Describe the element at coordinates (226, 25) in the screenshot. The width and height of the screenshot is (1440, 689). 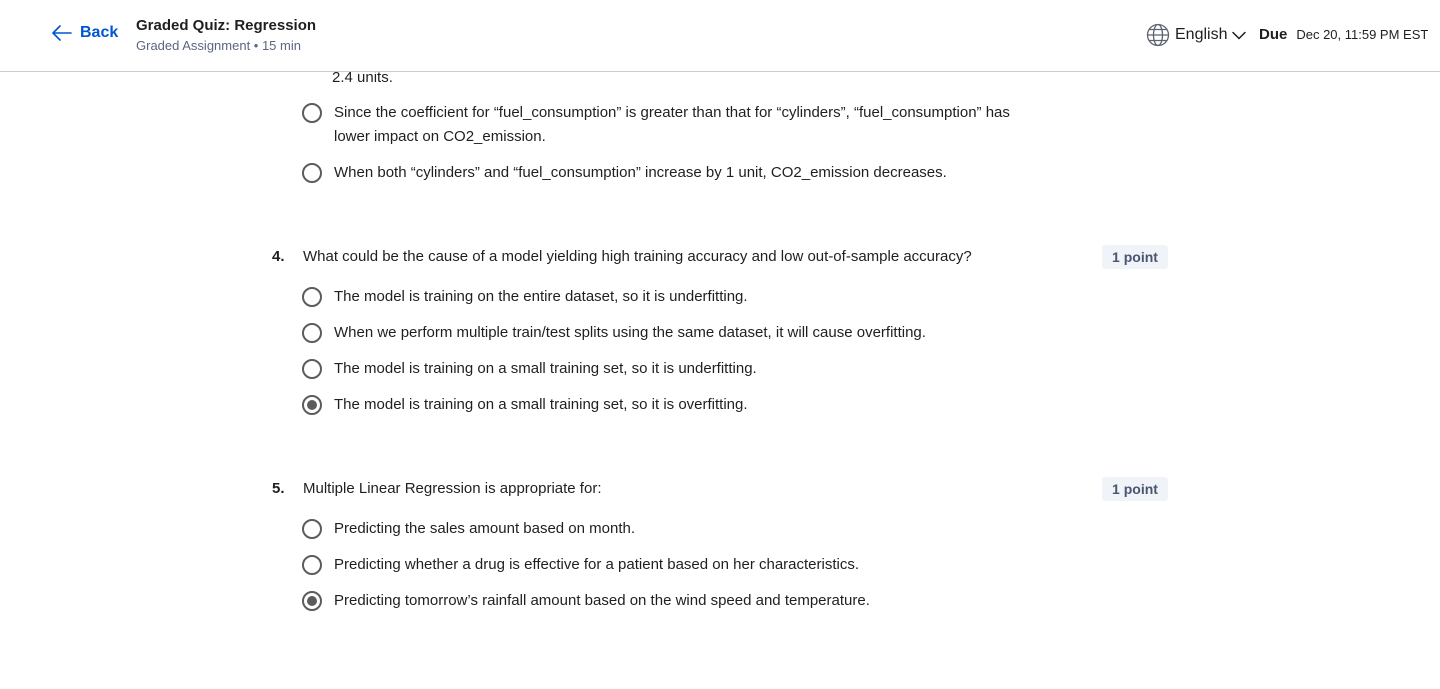
I see `page-title: Graded Quiz: Regression` at that location.